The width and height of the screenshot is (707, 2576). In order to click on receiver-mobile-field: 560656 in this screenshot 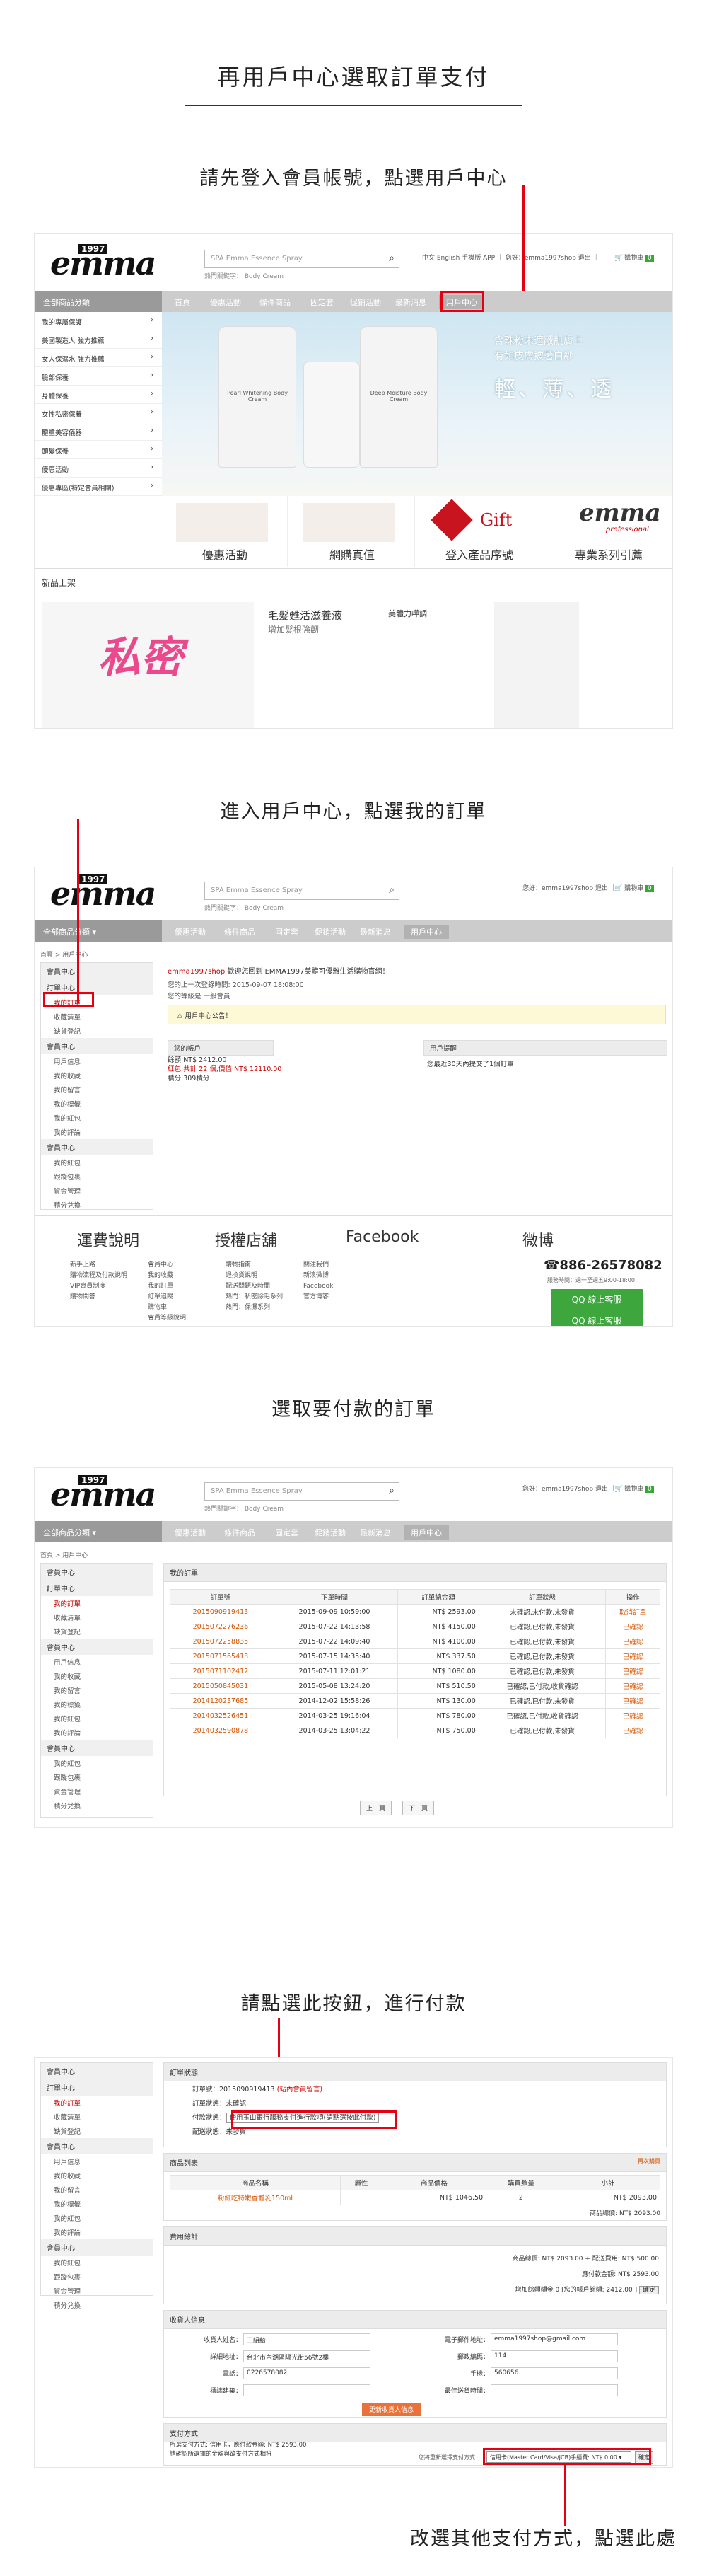, I will do `click(554, 2373)`.